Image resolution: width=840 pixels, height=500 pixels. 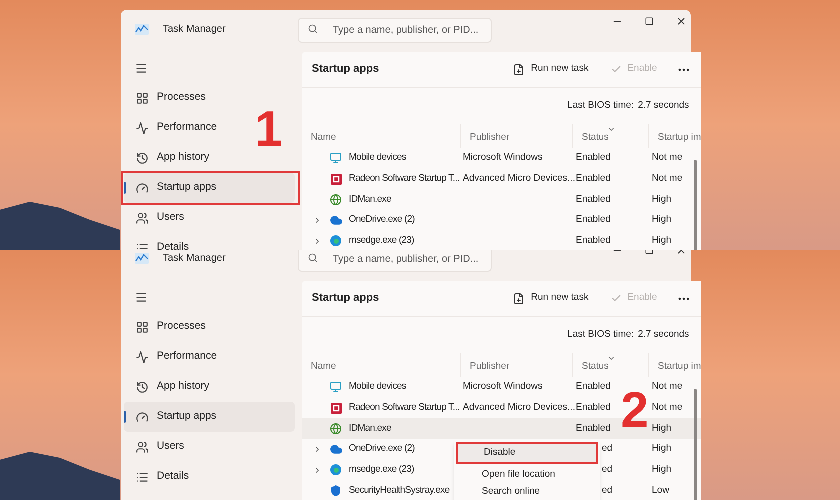 What do you see at coordinates (142, 98) in the screenshot?
I see `grid-icon` at bounding box center [142, 98].